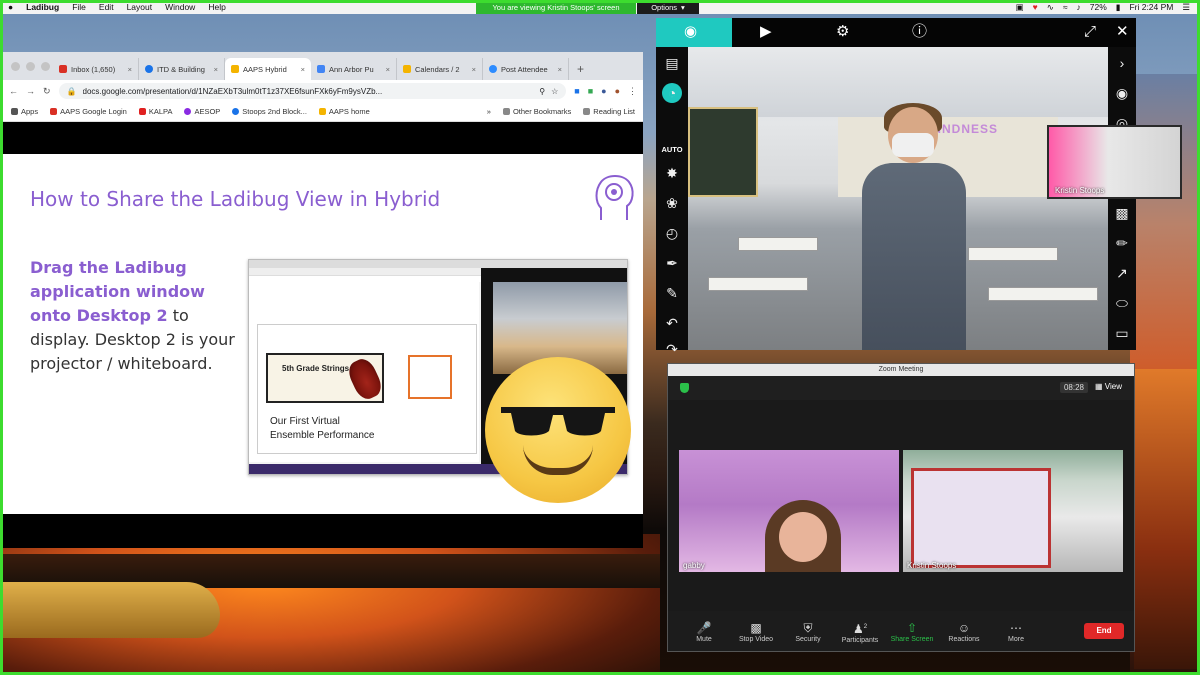 Image resolution: width=1200 pixels, height=675 pixels. I want to click on video-tab-icon: ▶, so click(766, 32).